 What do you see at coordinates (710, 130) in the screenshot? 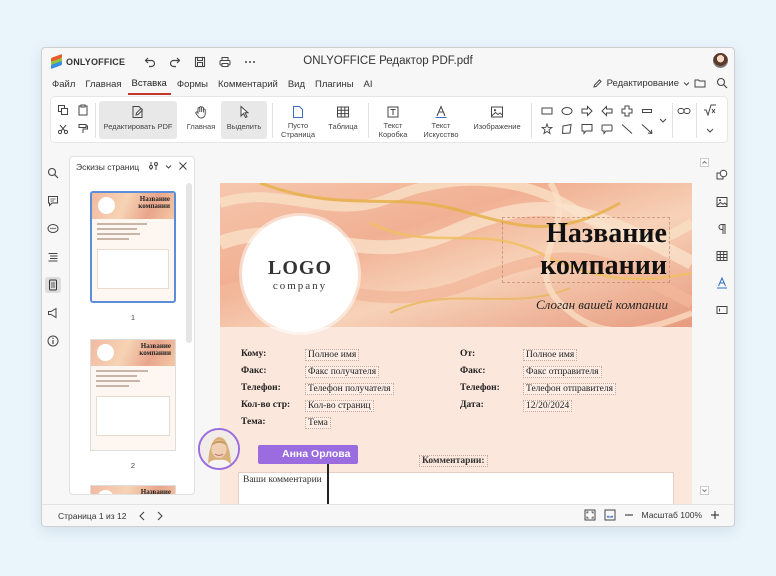
I see `equation-expand-icon` at bounding box center [710, 130].